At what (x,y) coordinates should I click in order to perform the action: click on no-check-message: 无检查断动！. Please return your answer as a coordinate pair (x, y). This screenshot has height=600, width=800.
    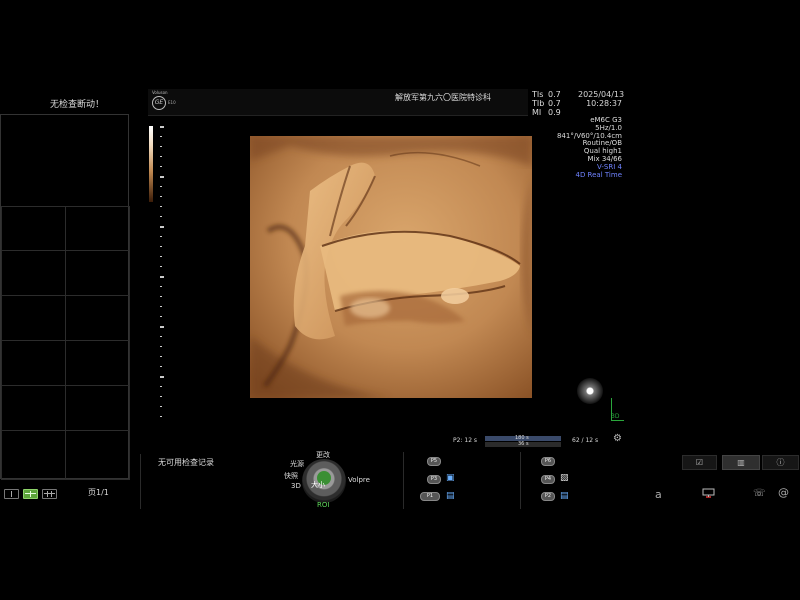
    Looking at the image, I should click on (77, 105).